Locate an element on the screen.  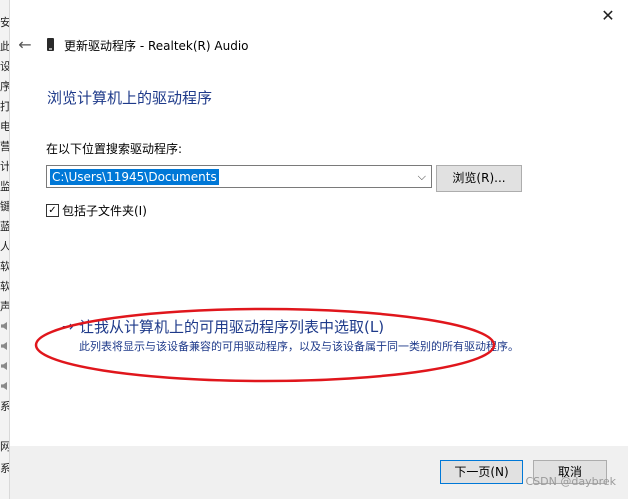
background-fragment: 此 is located at coordinates (4, 46).